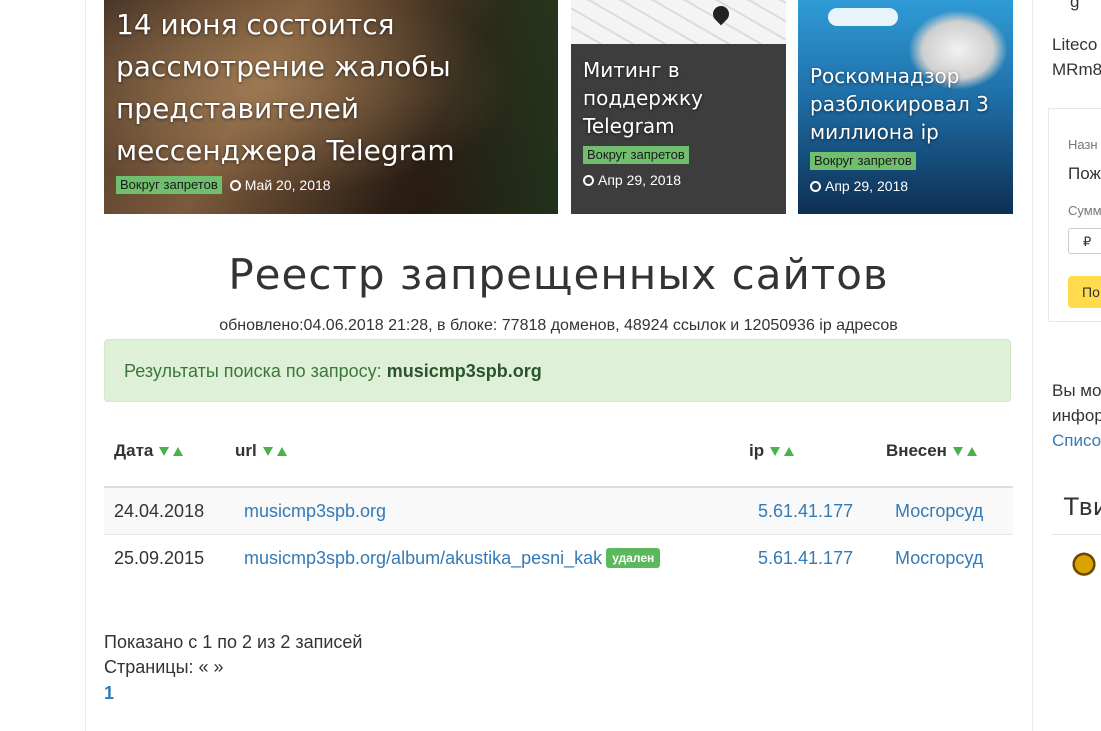 The image size is (1101, 731). What do you see at coordinates (1084, 566) in the screenshot?
I see `emblem-avatar-icon` at bounding box center [1084, 566].